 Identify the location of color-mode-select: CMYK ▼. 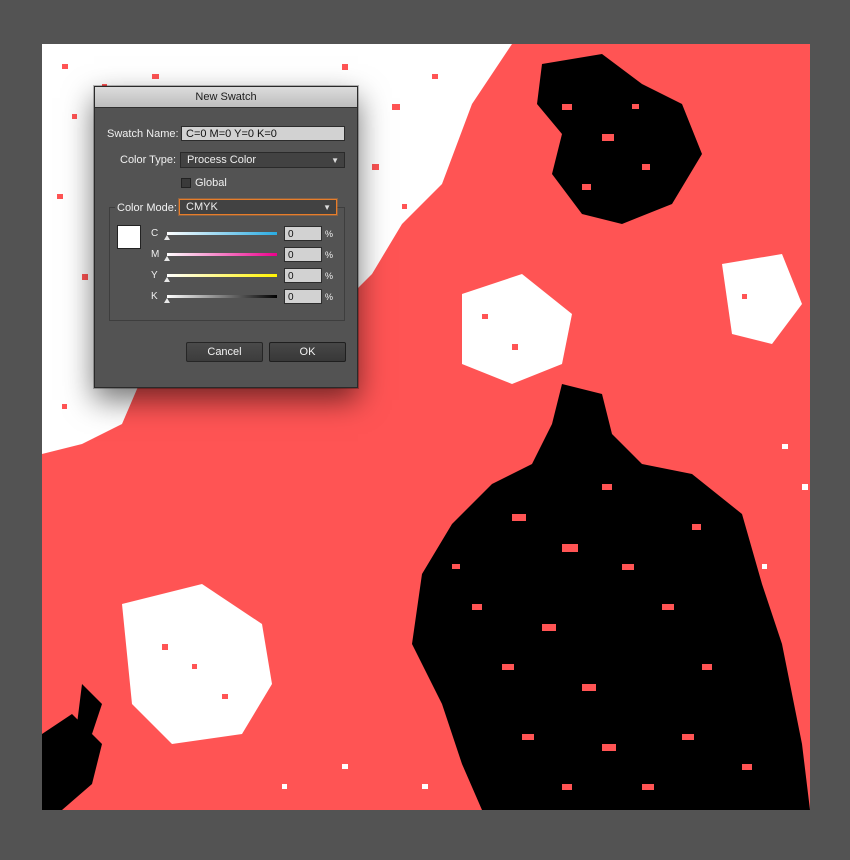
(258, 207).